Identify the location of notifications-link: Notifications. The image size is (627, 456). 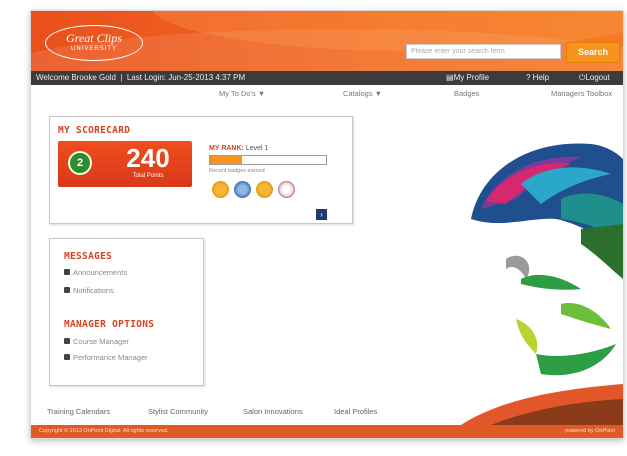
(89, 290).